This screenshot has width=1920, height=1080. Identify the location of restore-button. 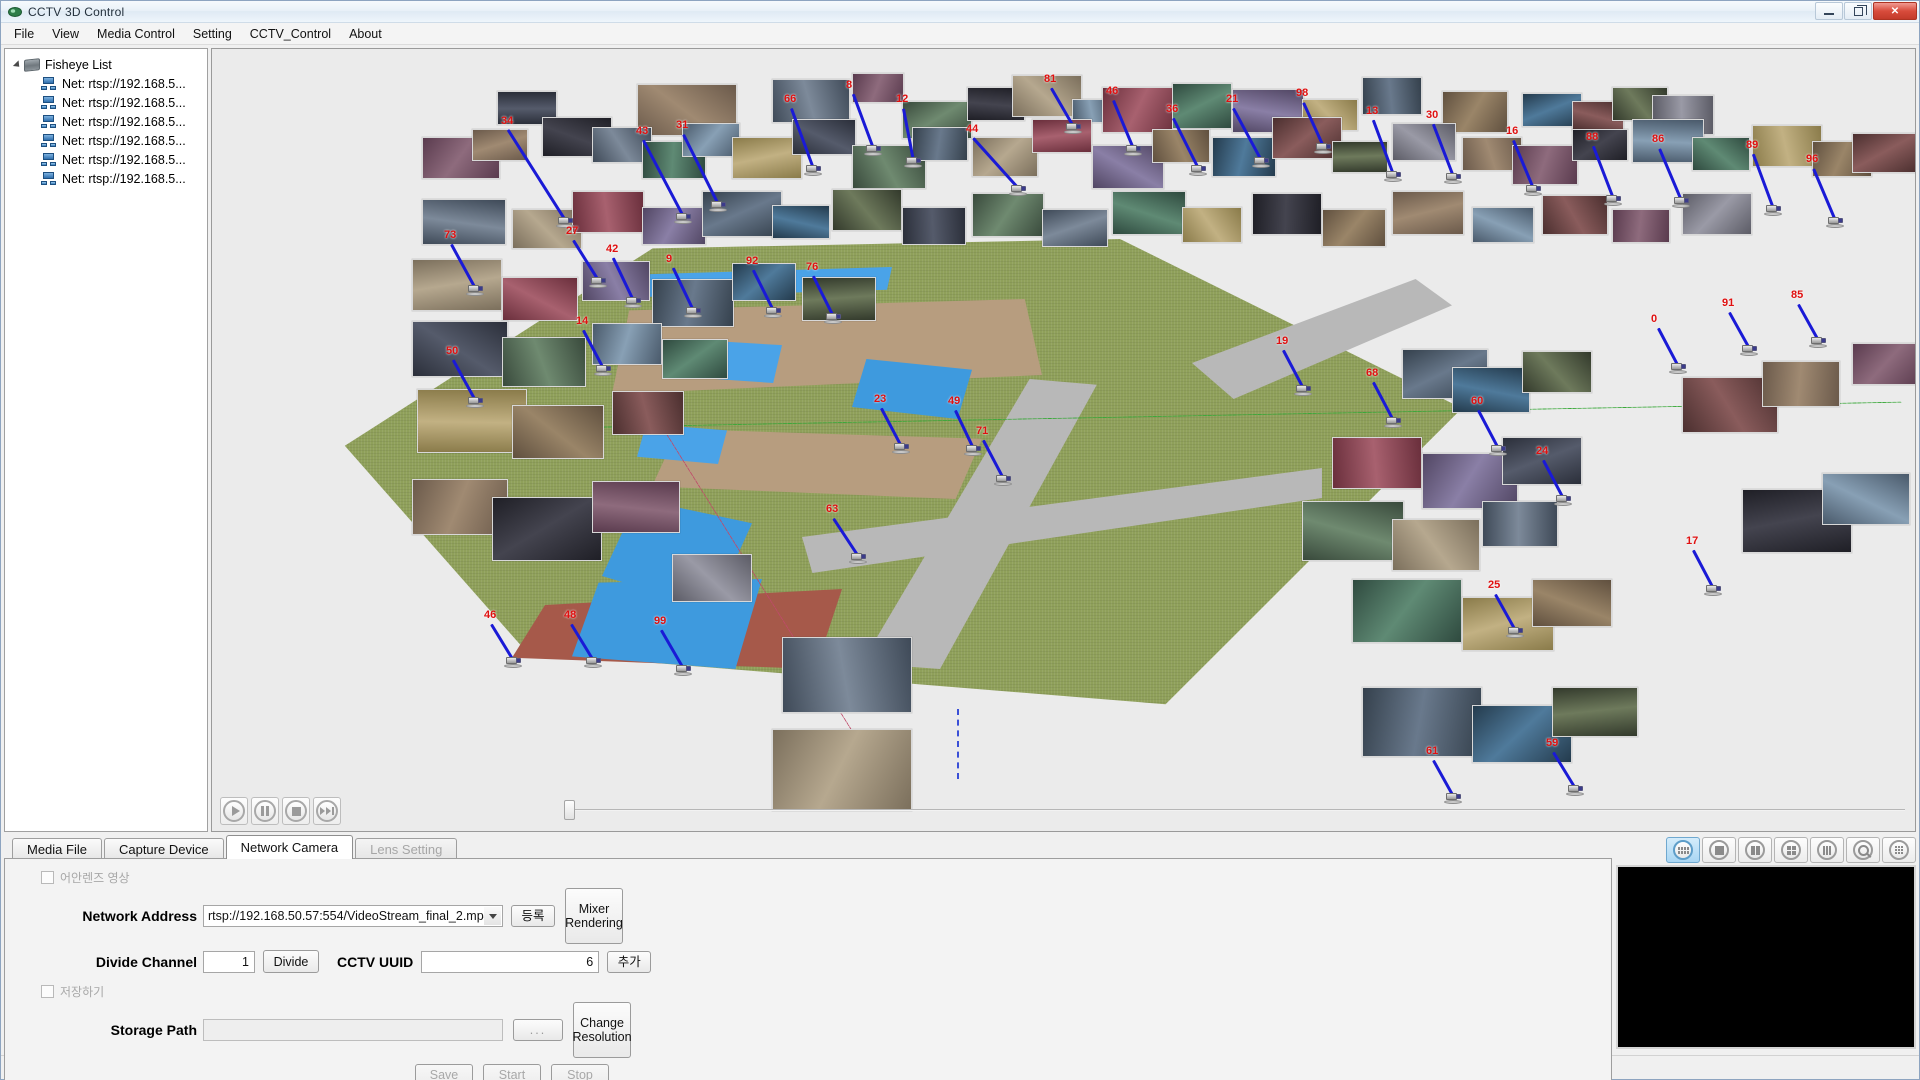
(1858, 11).